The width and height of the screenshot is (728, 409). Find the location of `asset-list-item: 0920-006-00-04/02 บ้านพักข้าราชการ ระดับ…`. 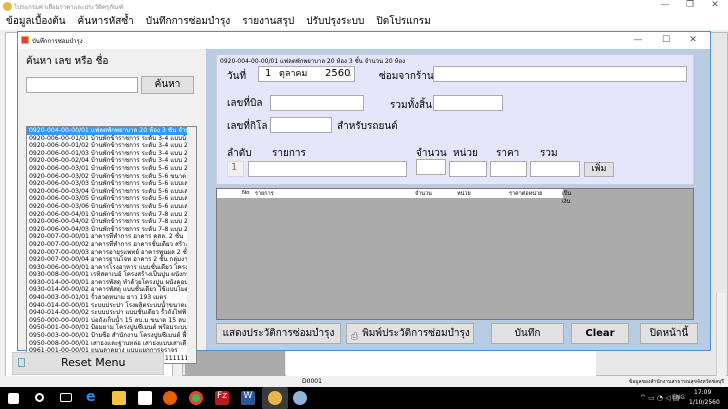

asset-list-item: 0920-006-00-04/02 บ้านพักข้าราชการ ระดับ… is located at coordinates (111, 222).